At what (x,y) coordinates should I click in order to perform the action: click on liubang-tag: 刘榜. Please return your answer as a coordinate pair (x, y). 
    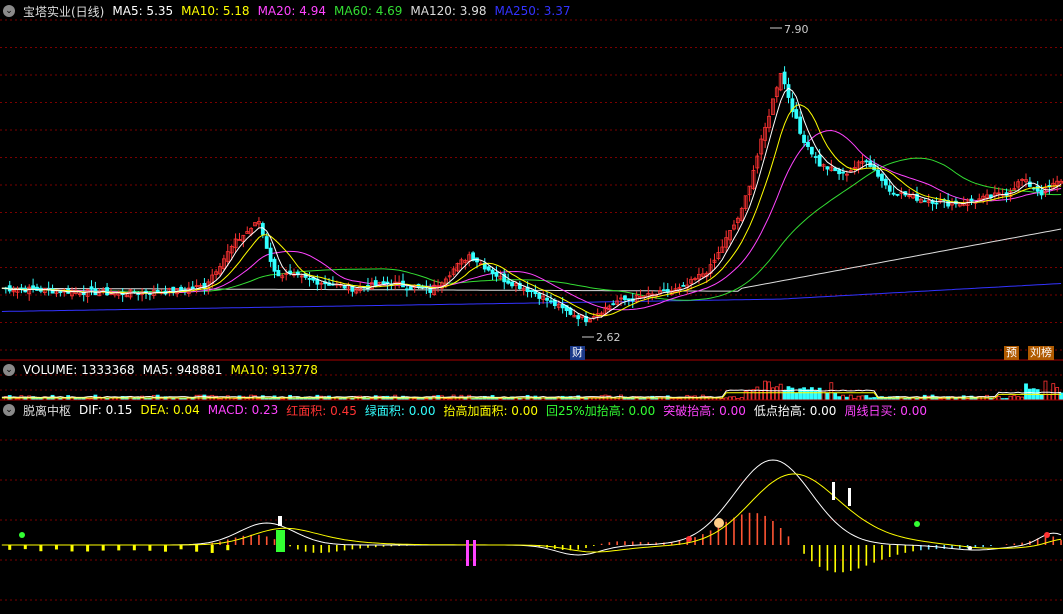
    Looking at the image, I should click on (1041, 353).